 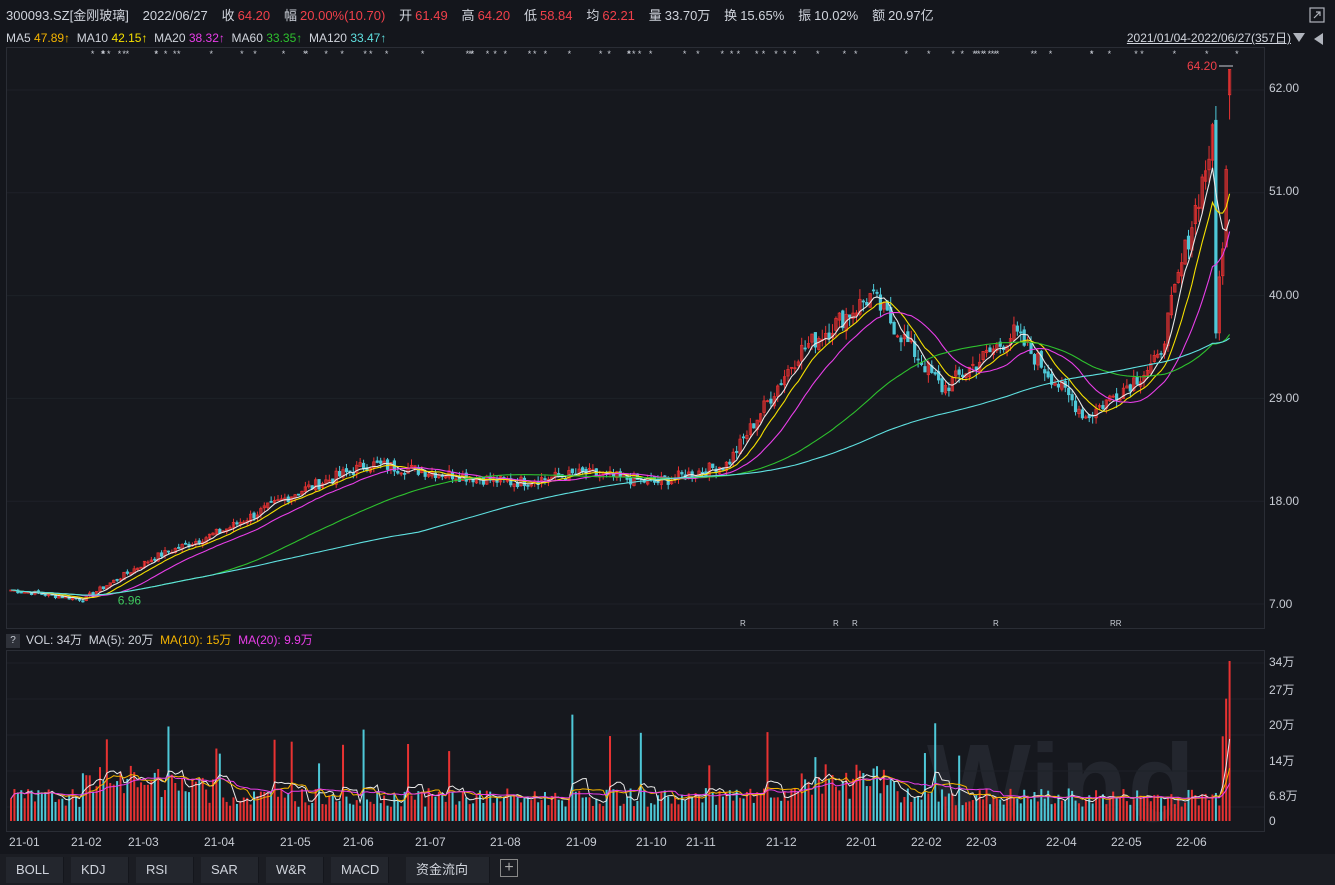 What do you see at coordinates (165, 870) in the screenshot?
I see `tab-rsi: RSI` at bounding box center [165, 870].